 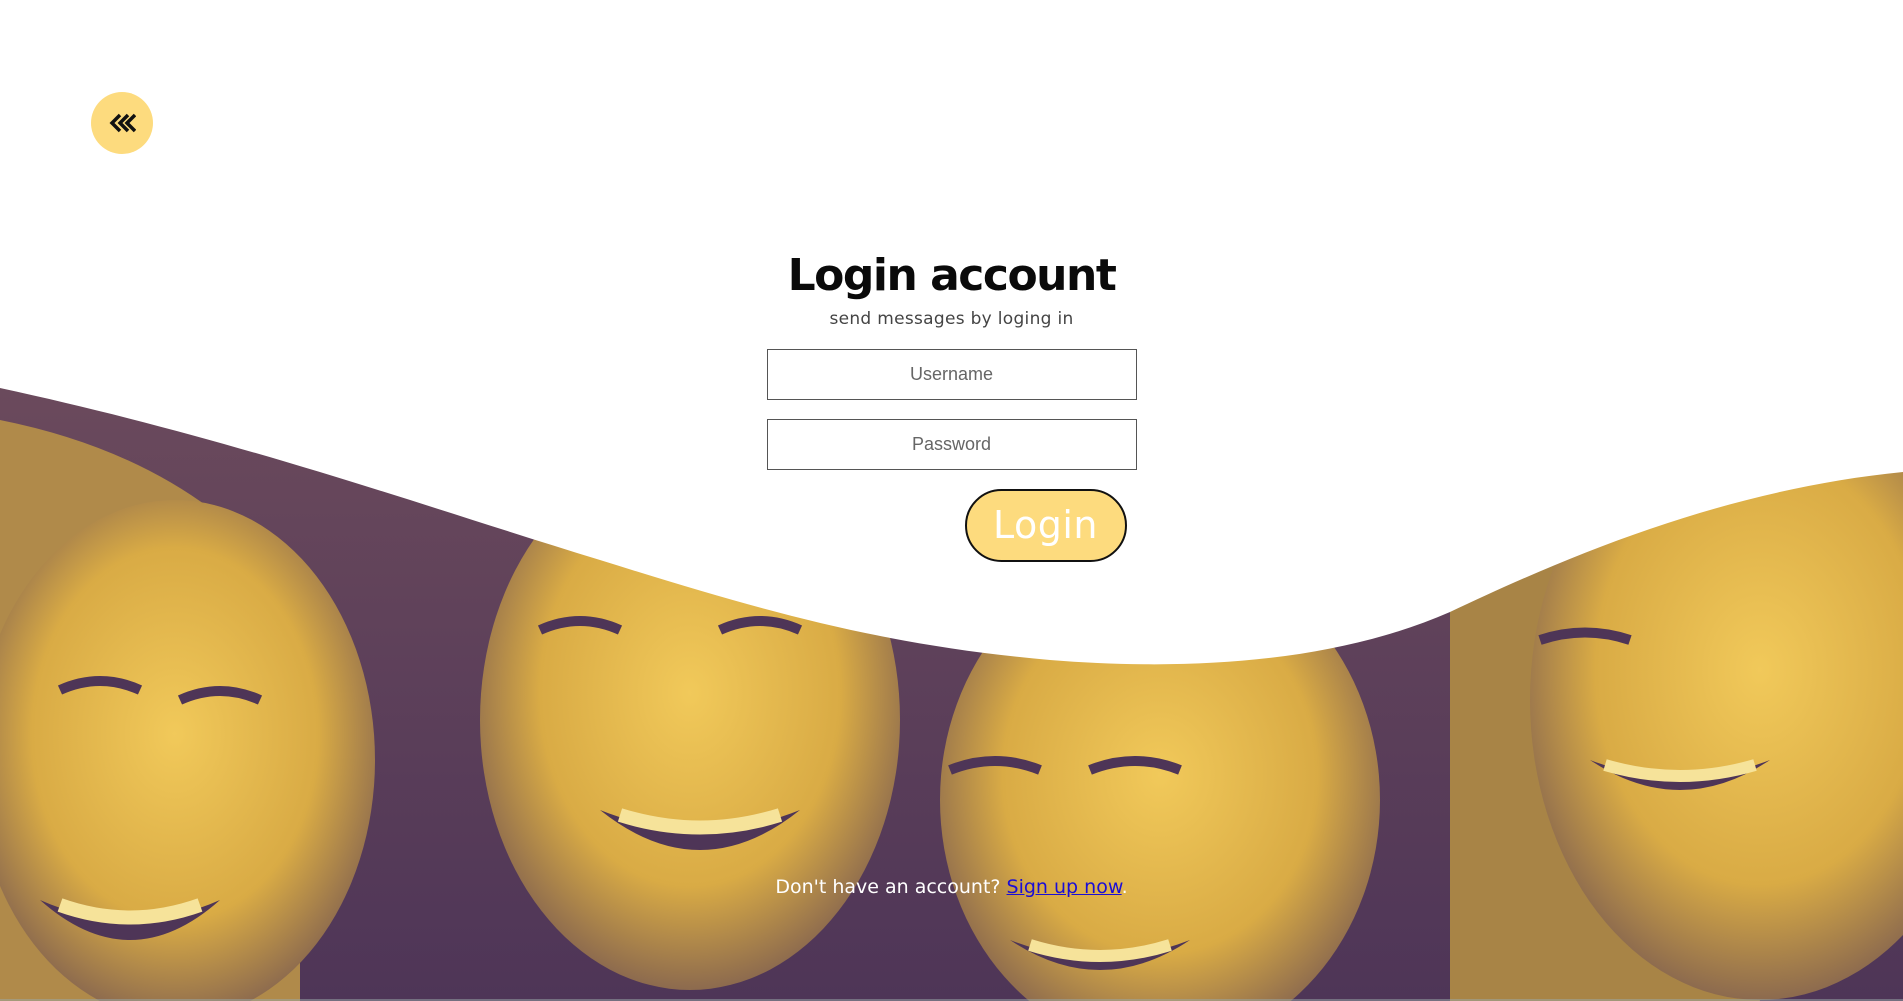 I want to click on signup-suffix: ., so click(x=1124, y=887).